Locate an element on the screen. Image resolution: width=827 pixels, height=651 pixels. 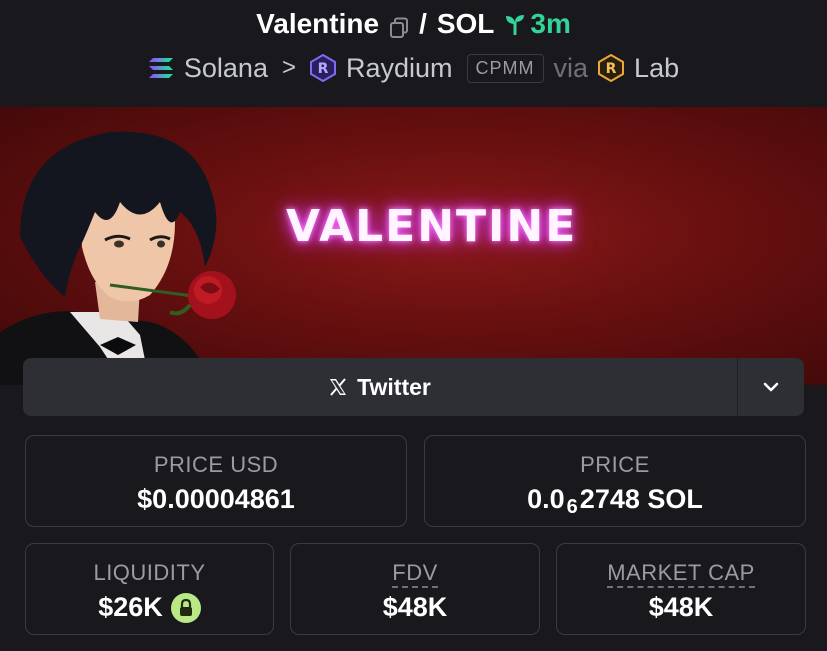
launchpad-name: Lab is located at coordinates (656, 68).